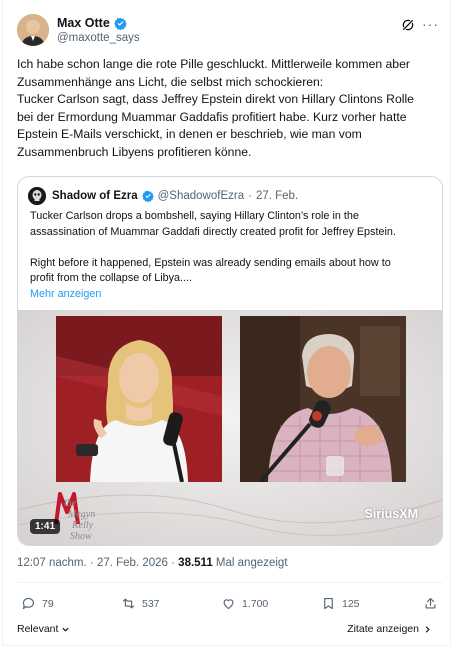 The image size is (453, 646). I want to click on quote-avatar, so click(37, 196).